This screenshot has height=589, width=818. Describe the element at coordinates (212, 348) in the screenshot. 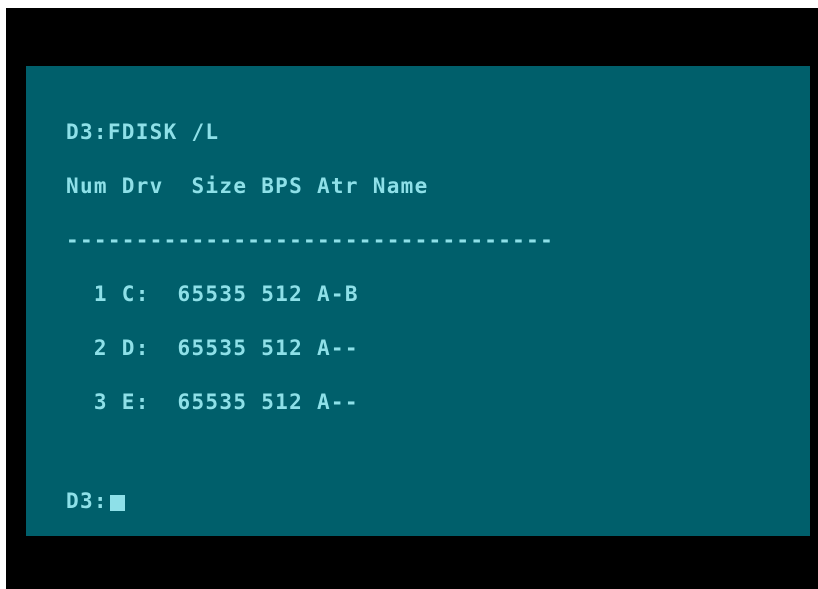

I see `table-row: 2 D: 65535 512 A--` at that location.